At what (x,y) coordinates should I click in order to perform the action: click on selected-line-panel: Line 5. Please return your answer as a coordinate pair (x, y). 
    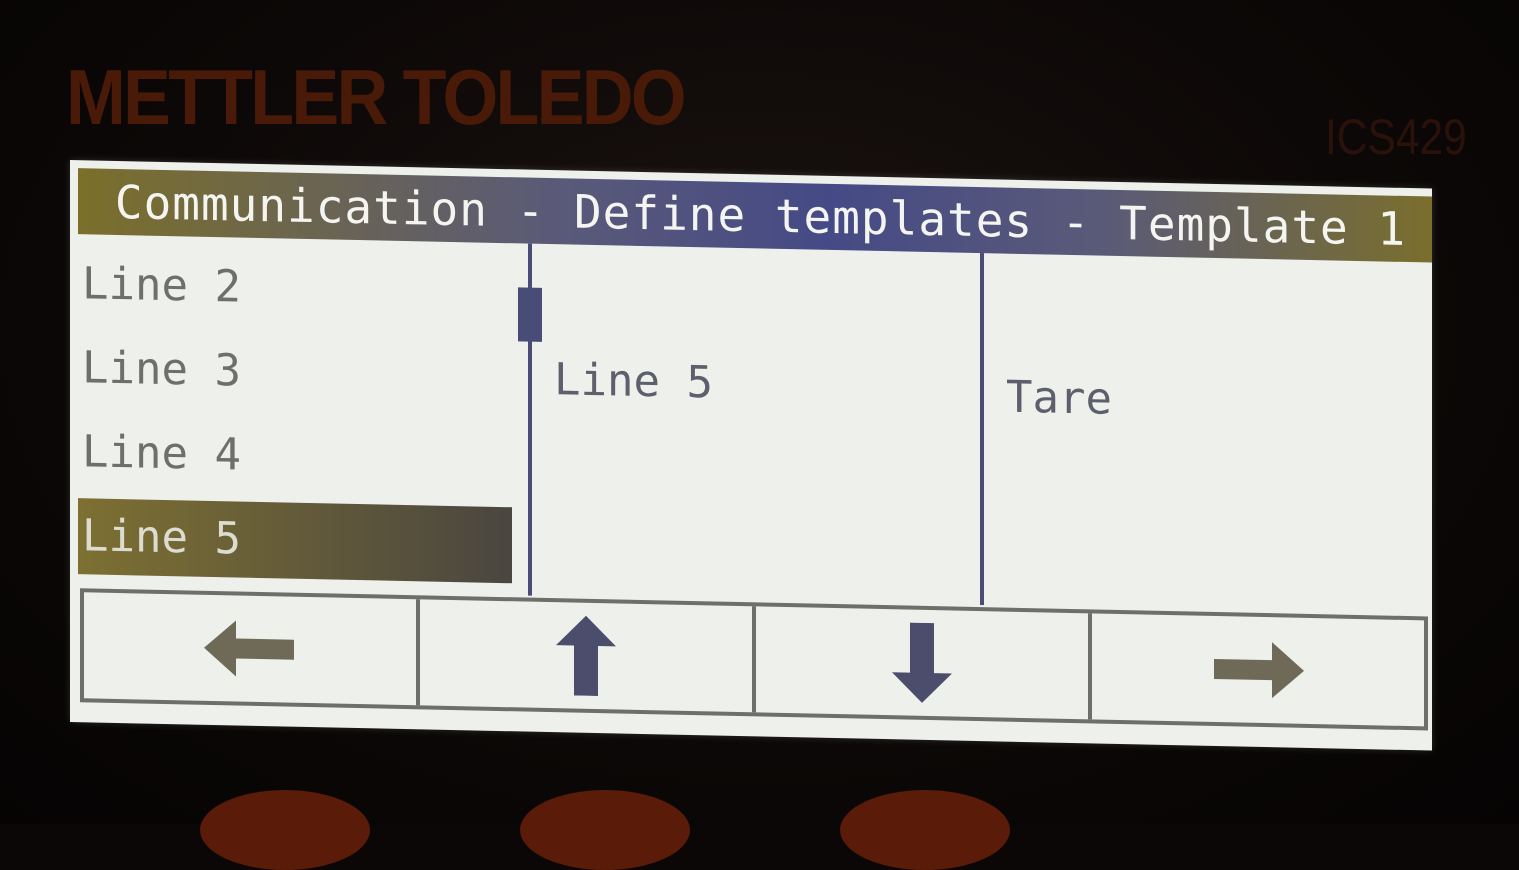
    Looking at the image, I should click on (755, 424).